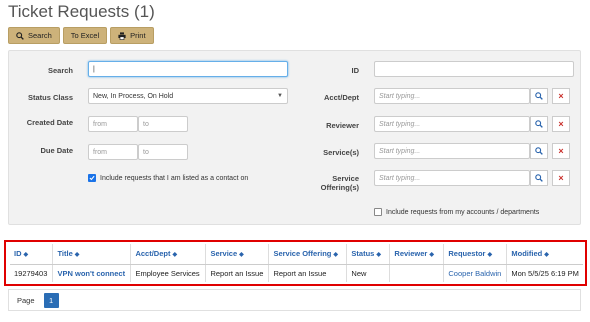 The height and width of the screenshot is (322, 590). I want to click on chevron-down-icon: ▼, so click(280, 96).